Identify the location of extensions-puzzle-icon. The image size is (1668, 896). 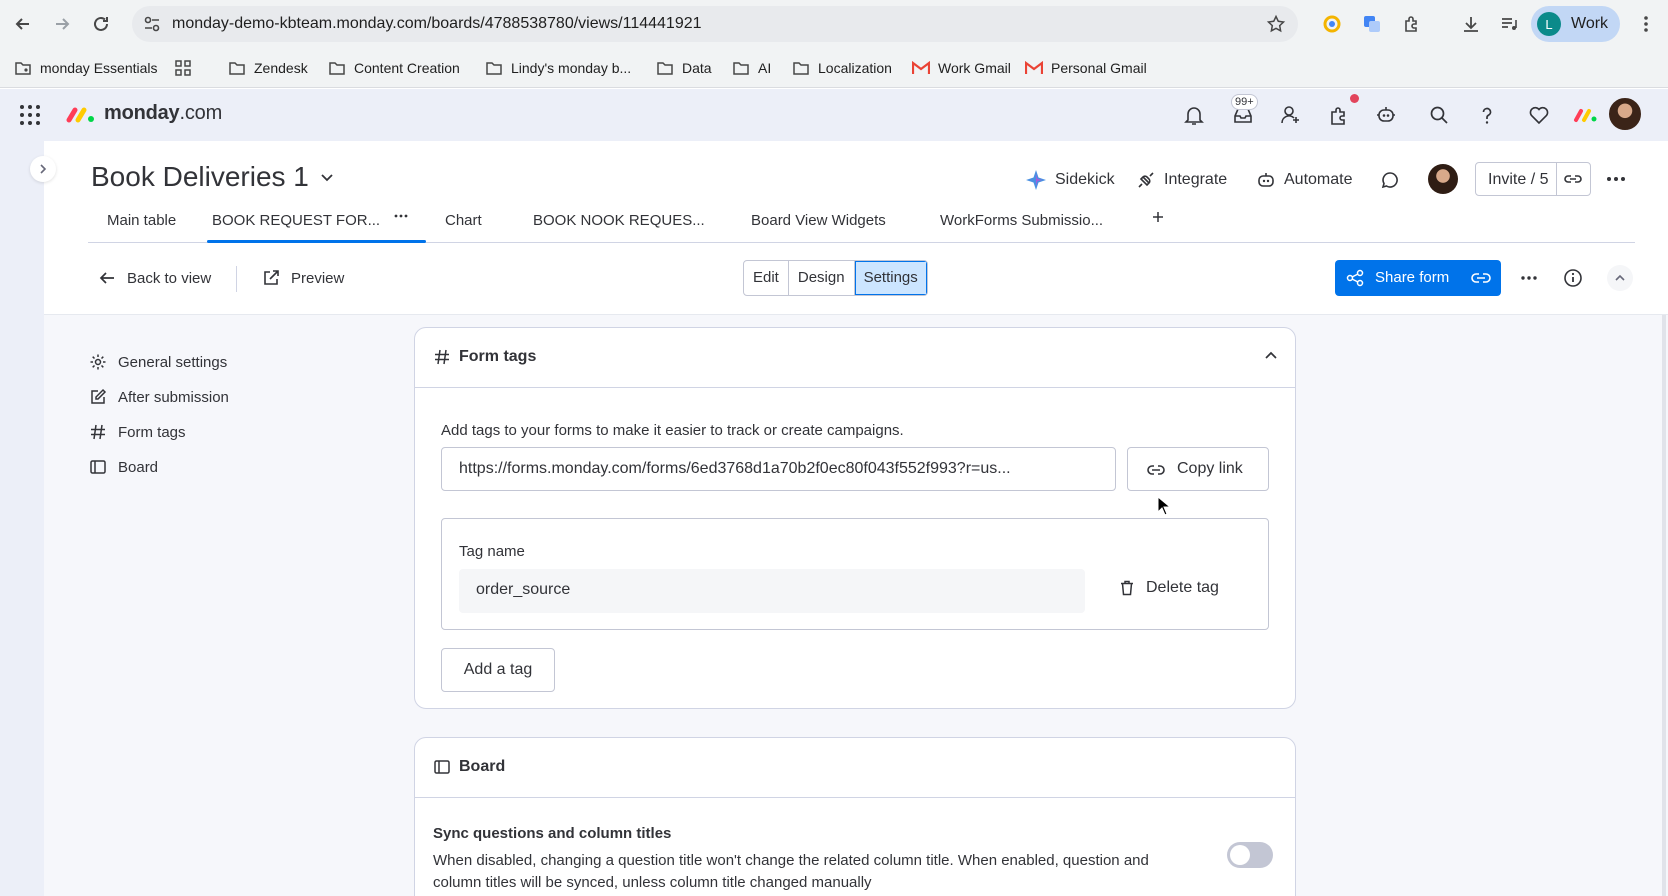
(1412, 24).